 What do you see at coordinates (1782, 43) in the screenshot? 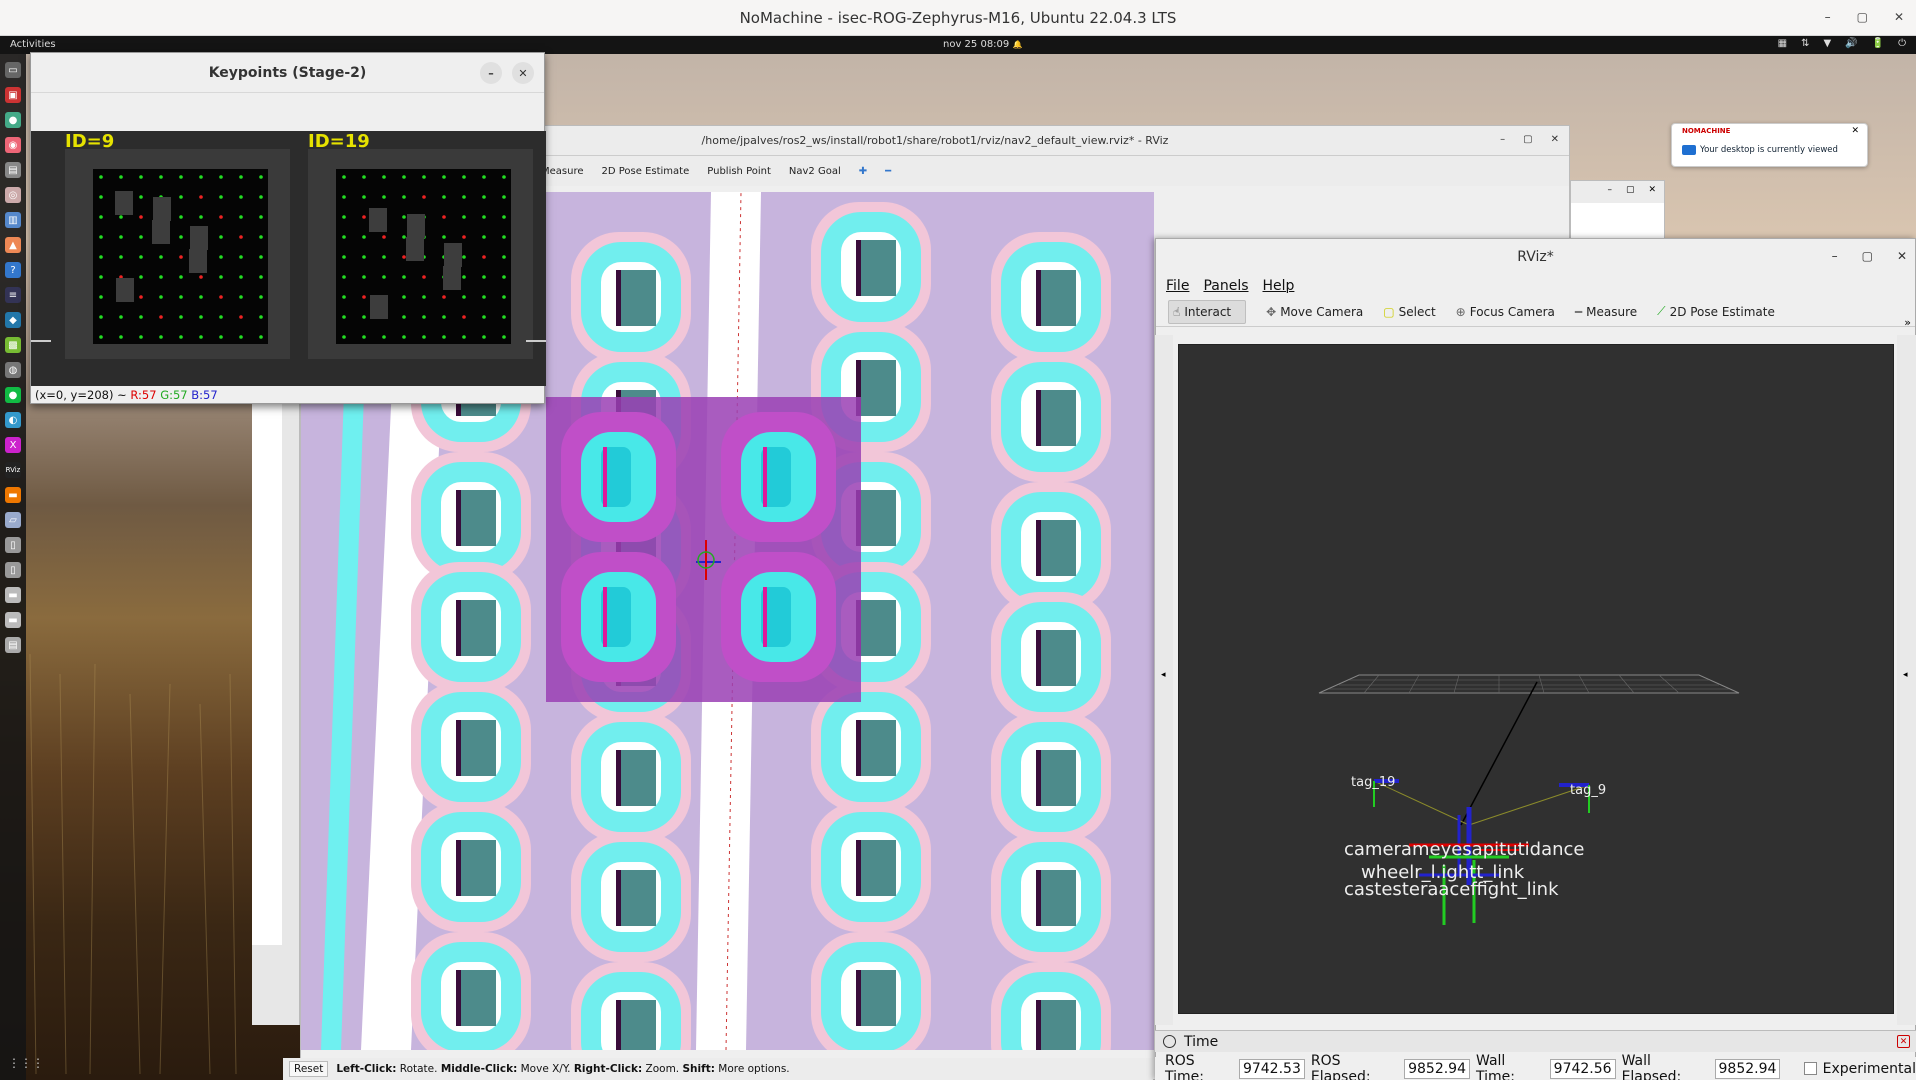
I see `tray-icon: ▦` at bounding box center [1782, 43].